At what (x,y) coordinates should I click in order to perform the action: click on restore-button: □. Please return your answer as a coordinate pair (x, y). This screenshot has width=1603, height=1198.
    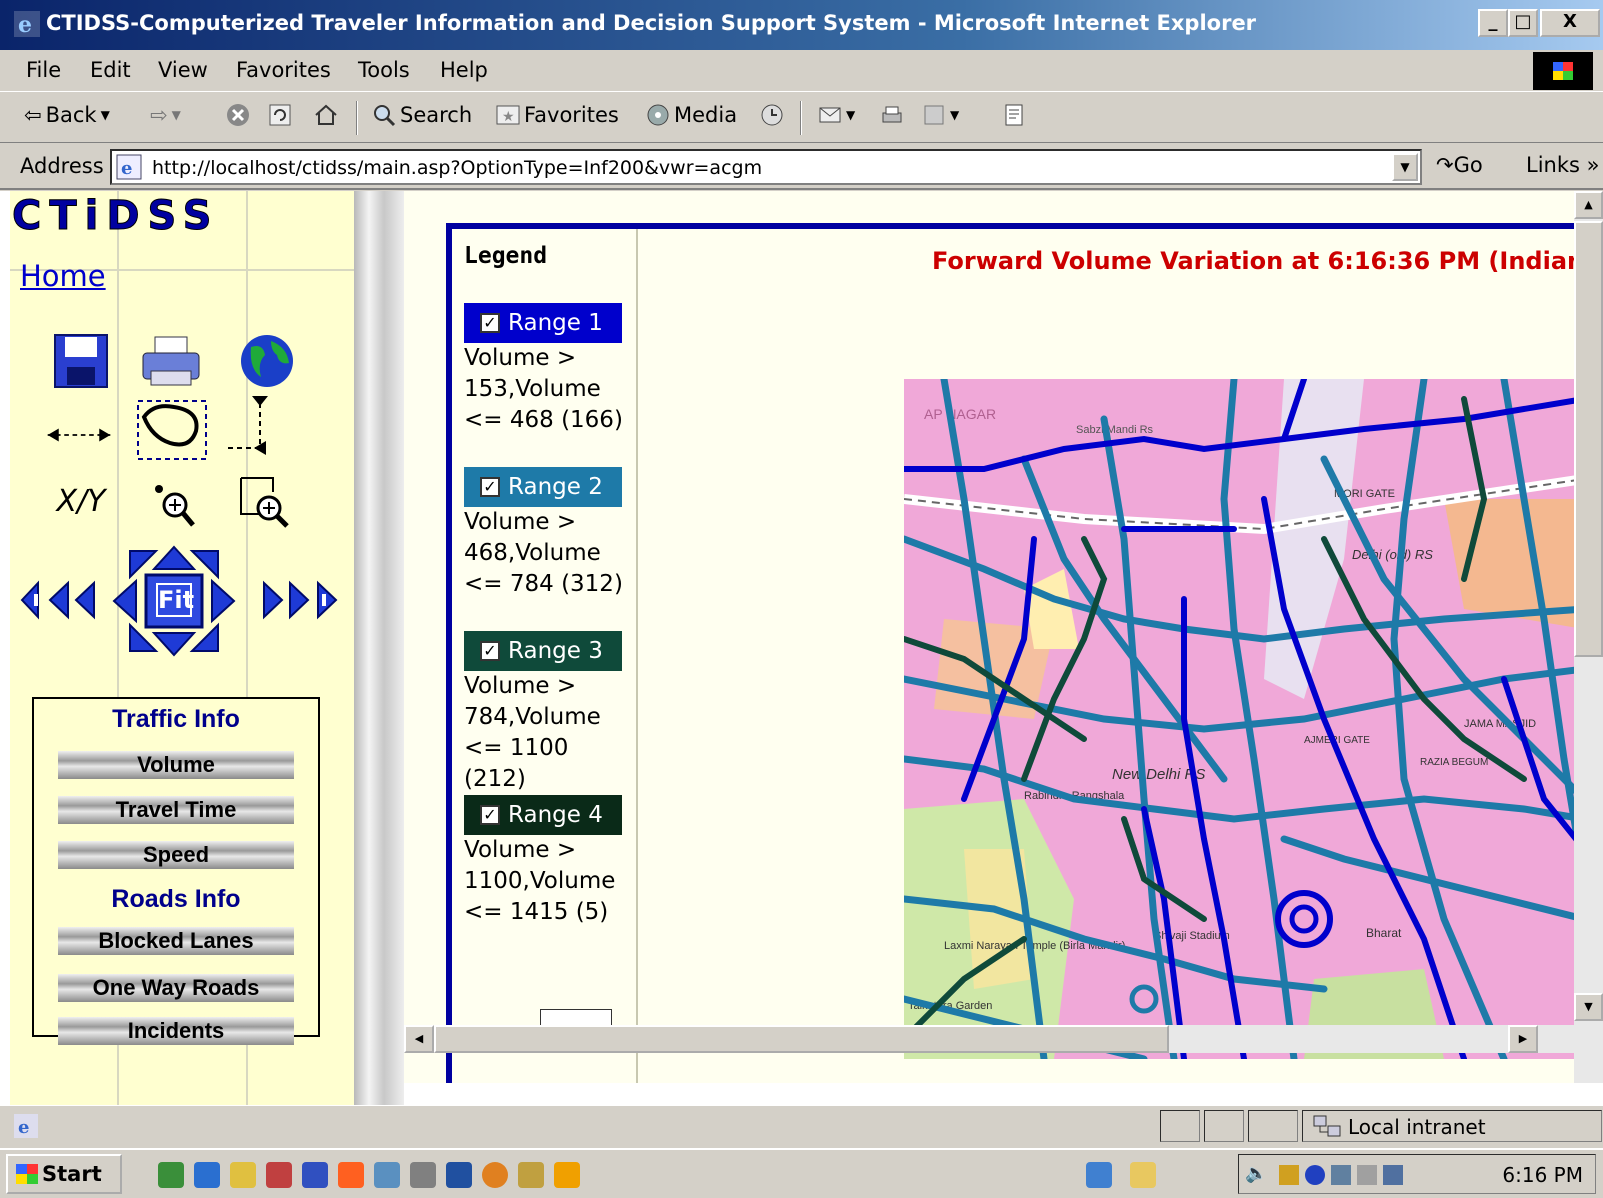
    Looking at the image, I should click on (1523, 23).